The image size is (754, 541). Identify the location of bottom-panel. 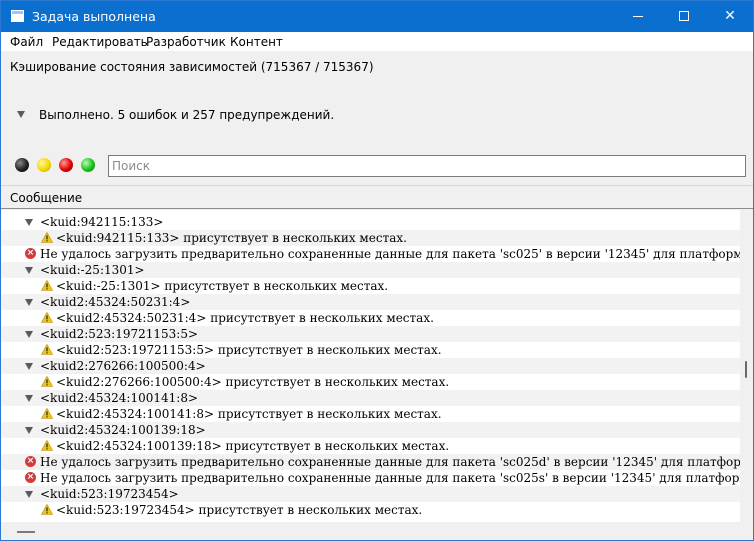
(377, 531).